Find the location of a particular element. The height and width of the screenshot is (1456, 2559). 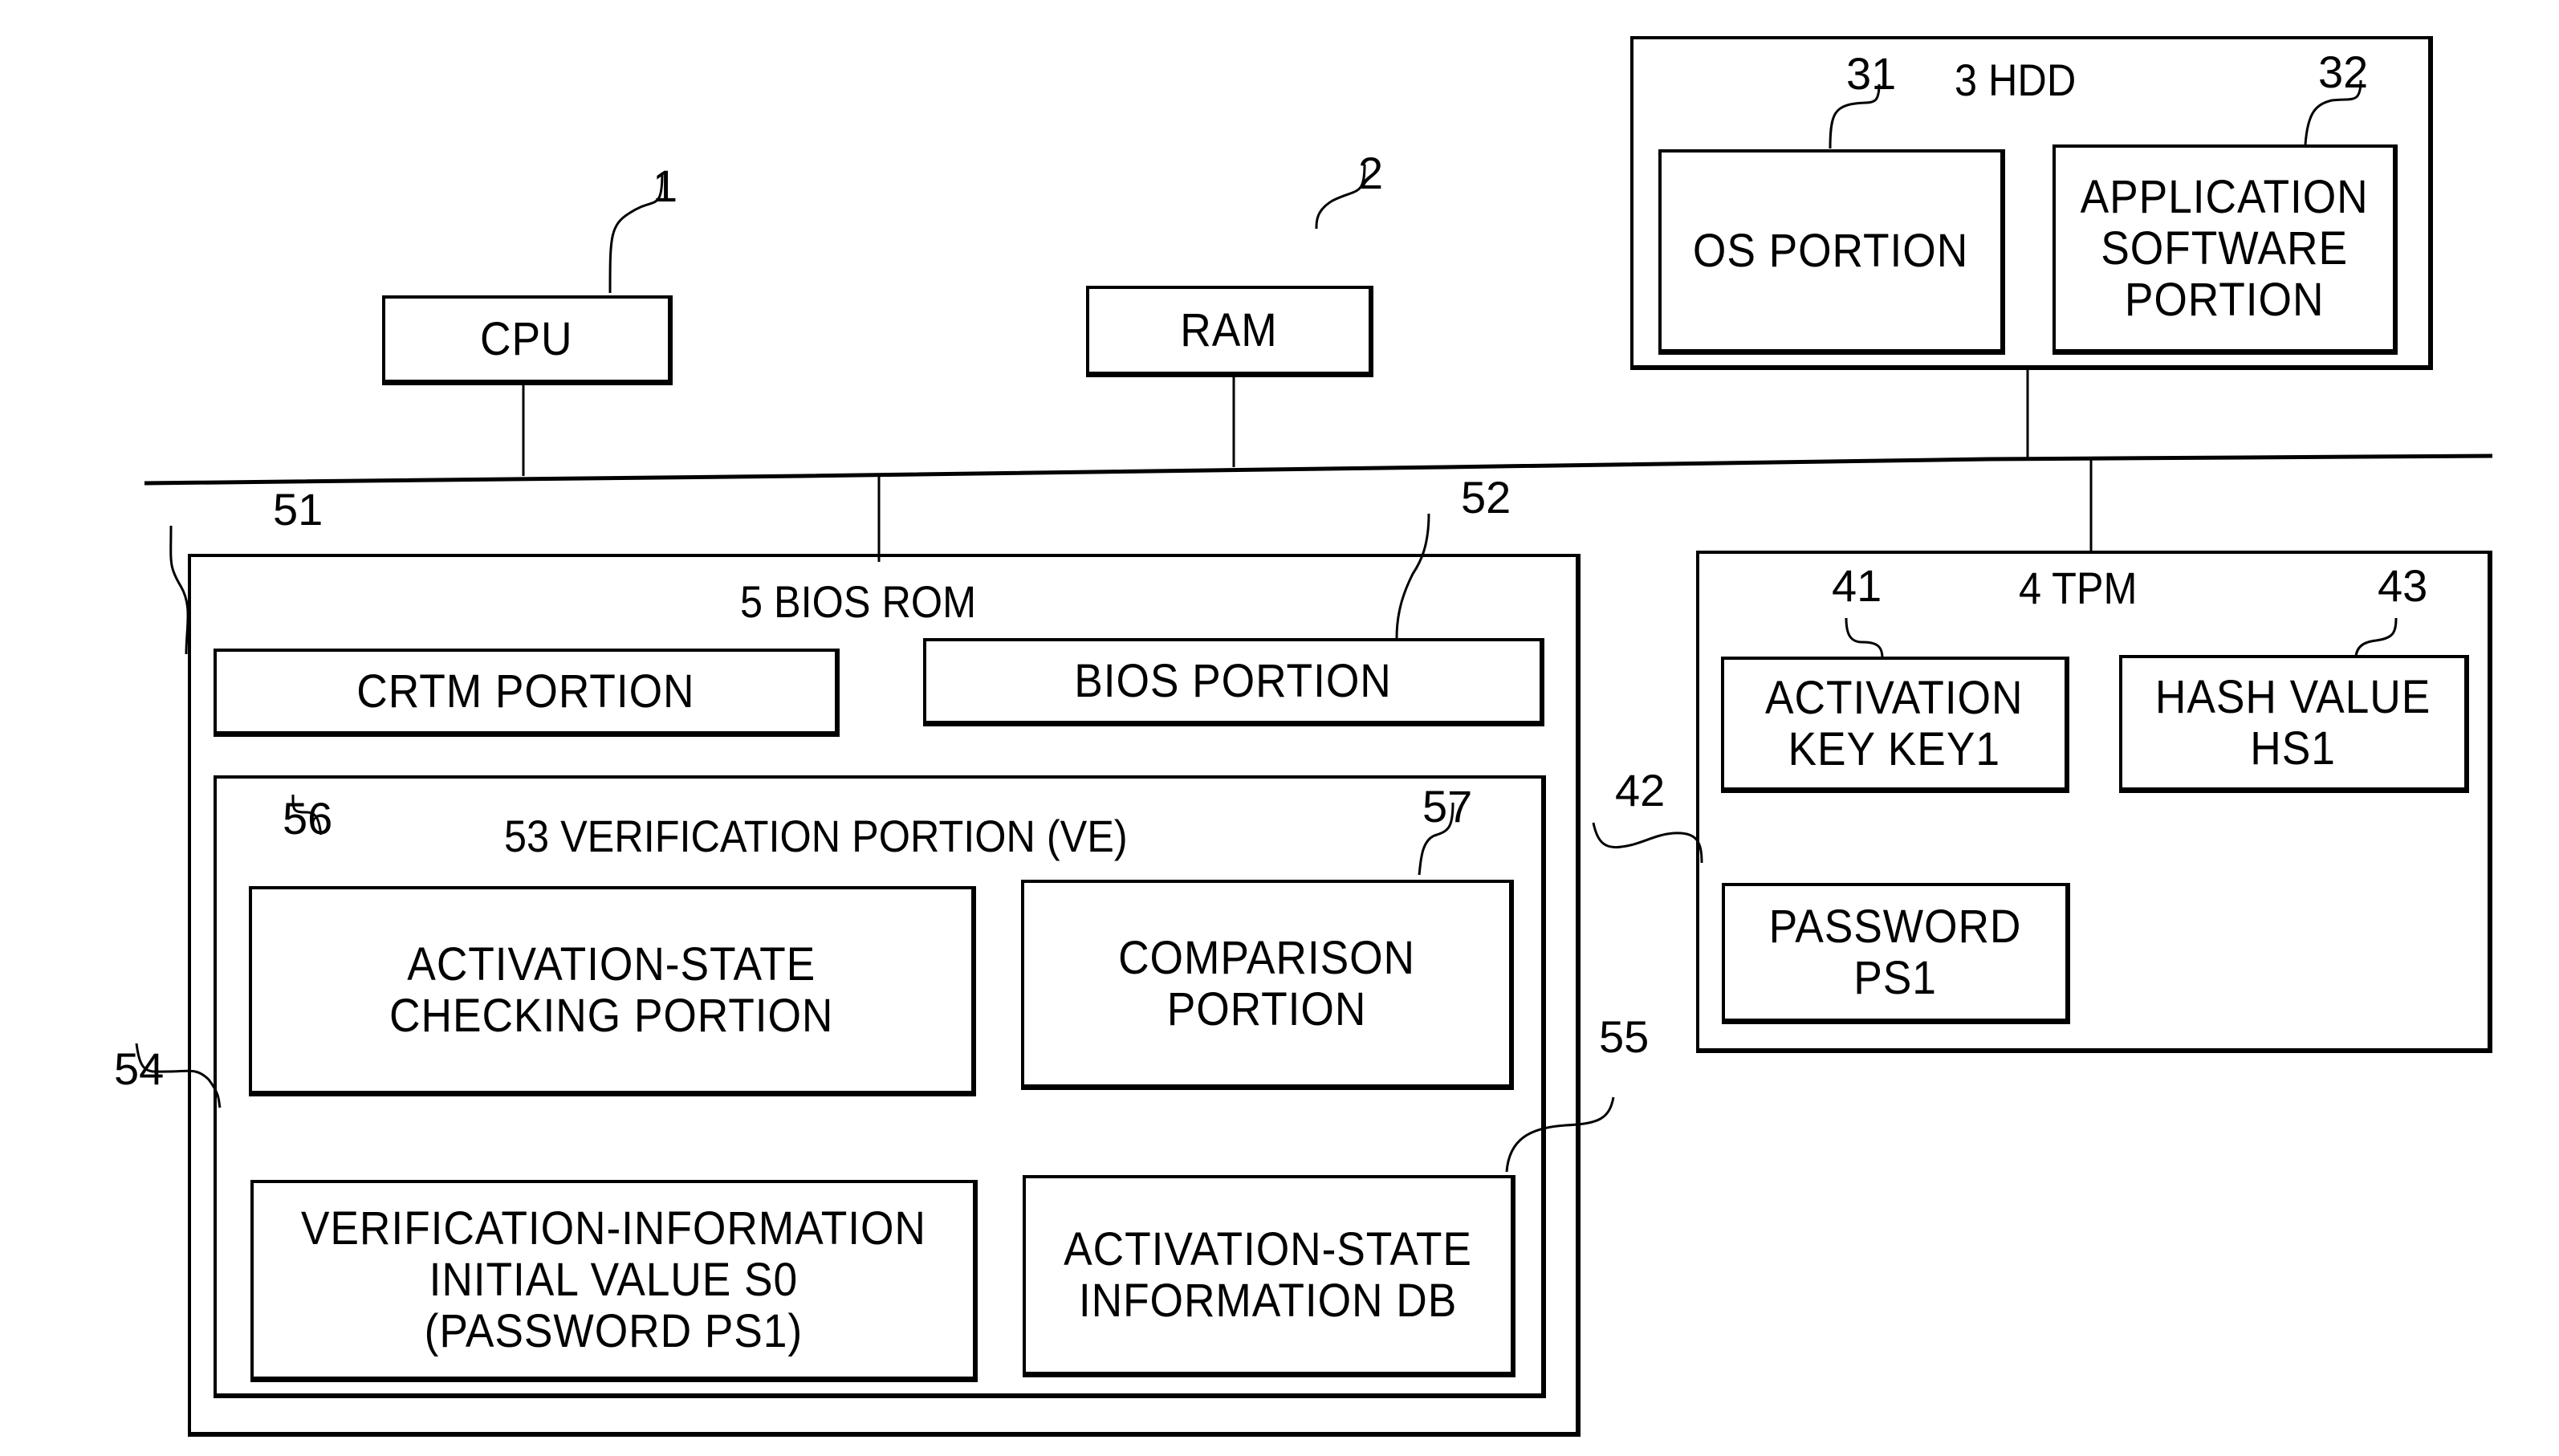

activation-key-block: ACTIVATION KEY KEY1 is located at coordinates (1895, 725).